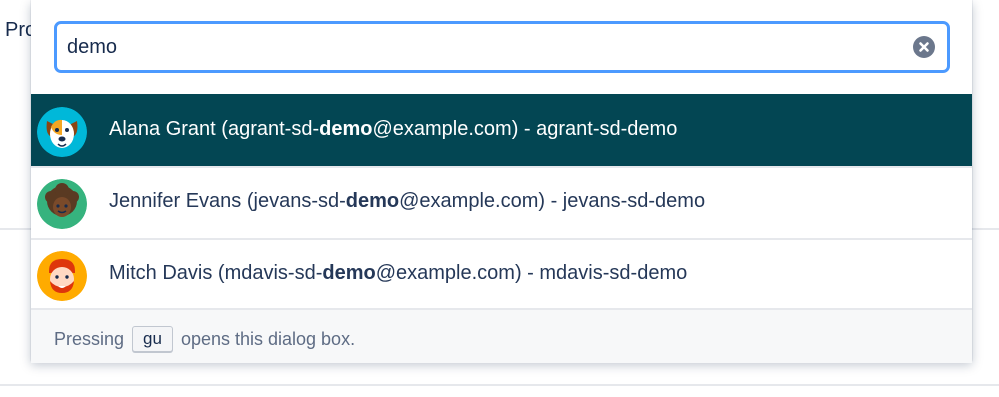  Describe the element at coordinates (268, 338) in the screenshot. I see `footer-suffix: opens this dialog box.` at that location.